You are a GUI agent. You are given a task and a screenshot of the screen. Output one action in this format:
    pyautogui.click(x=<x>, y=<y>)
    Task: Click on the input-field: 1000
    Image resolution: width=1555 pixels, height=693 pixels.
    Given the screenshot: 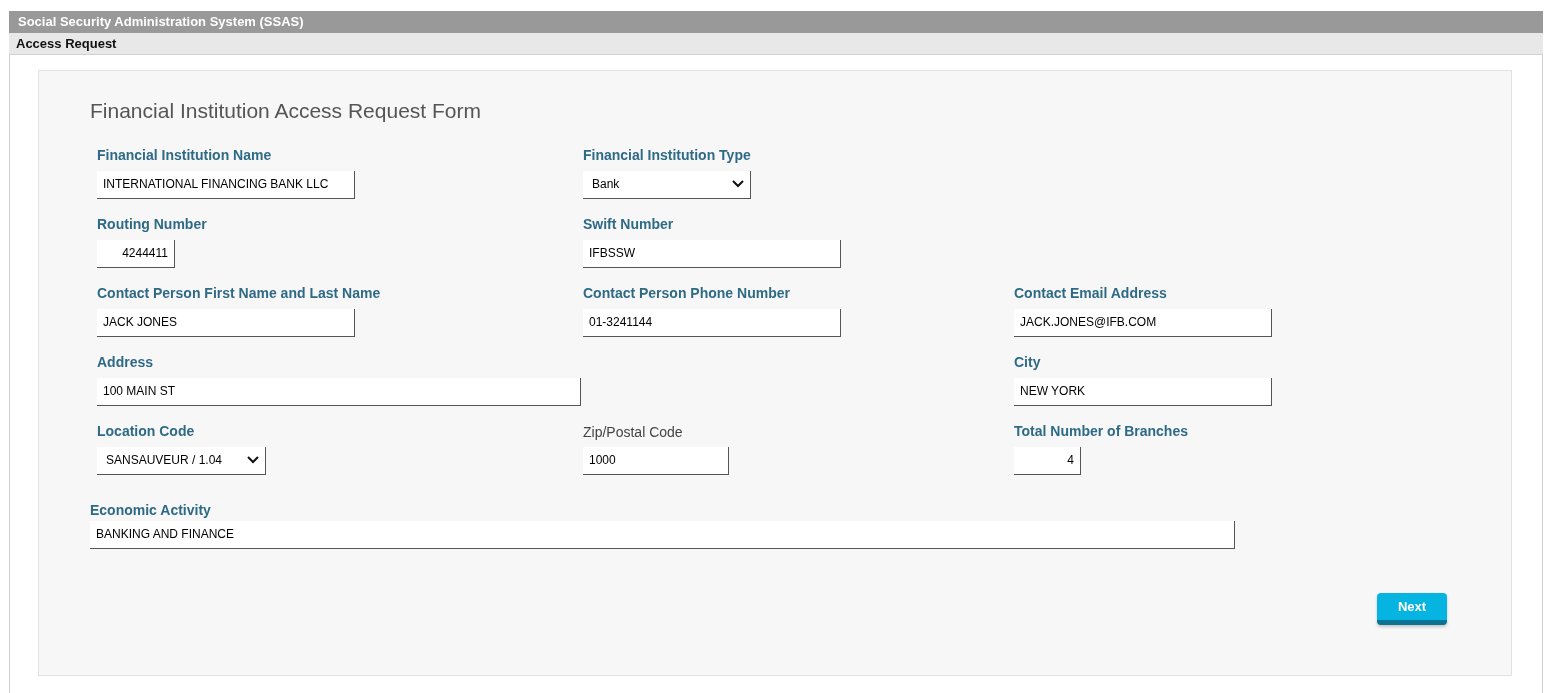 What is the action you would take?
    pyautogui.click(x=656, y=460)
    